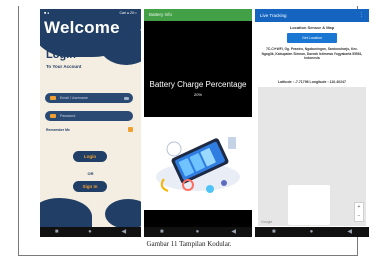 The width and height of the screenshot is (378, 260). What do you see at coordinates (47, 13) in the screenshot?
I see `status-left: ■ ●` at bounding box center [47, 13].